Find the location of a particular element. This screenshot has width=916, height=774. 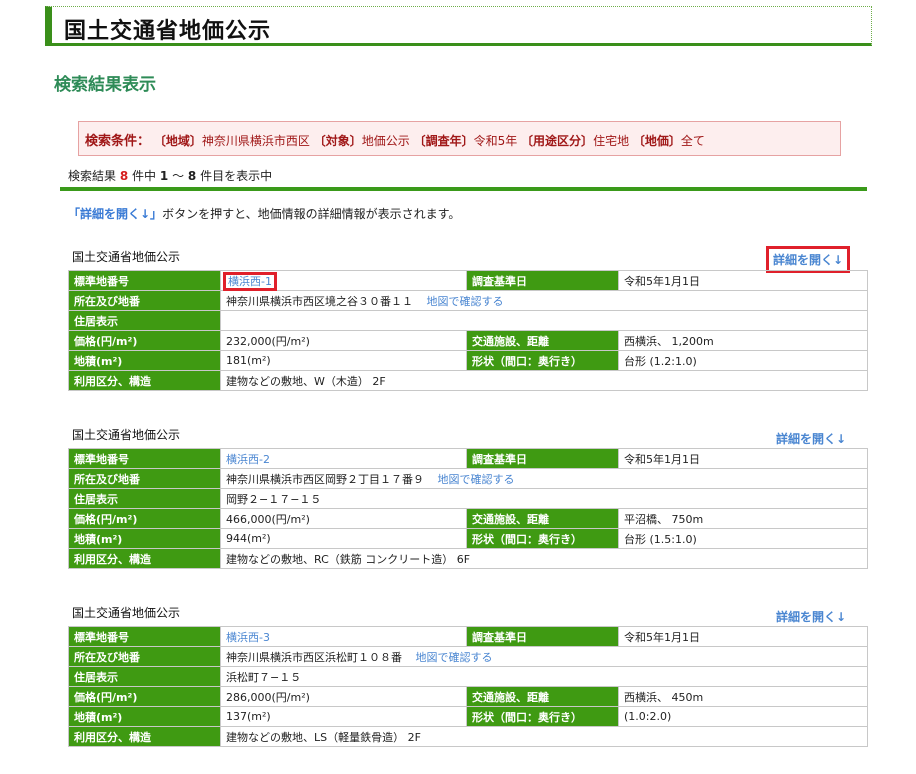

instruction-link-text: 「詳細を開く↓」 is located at coordinates (115, 214).